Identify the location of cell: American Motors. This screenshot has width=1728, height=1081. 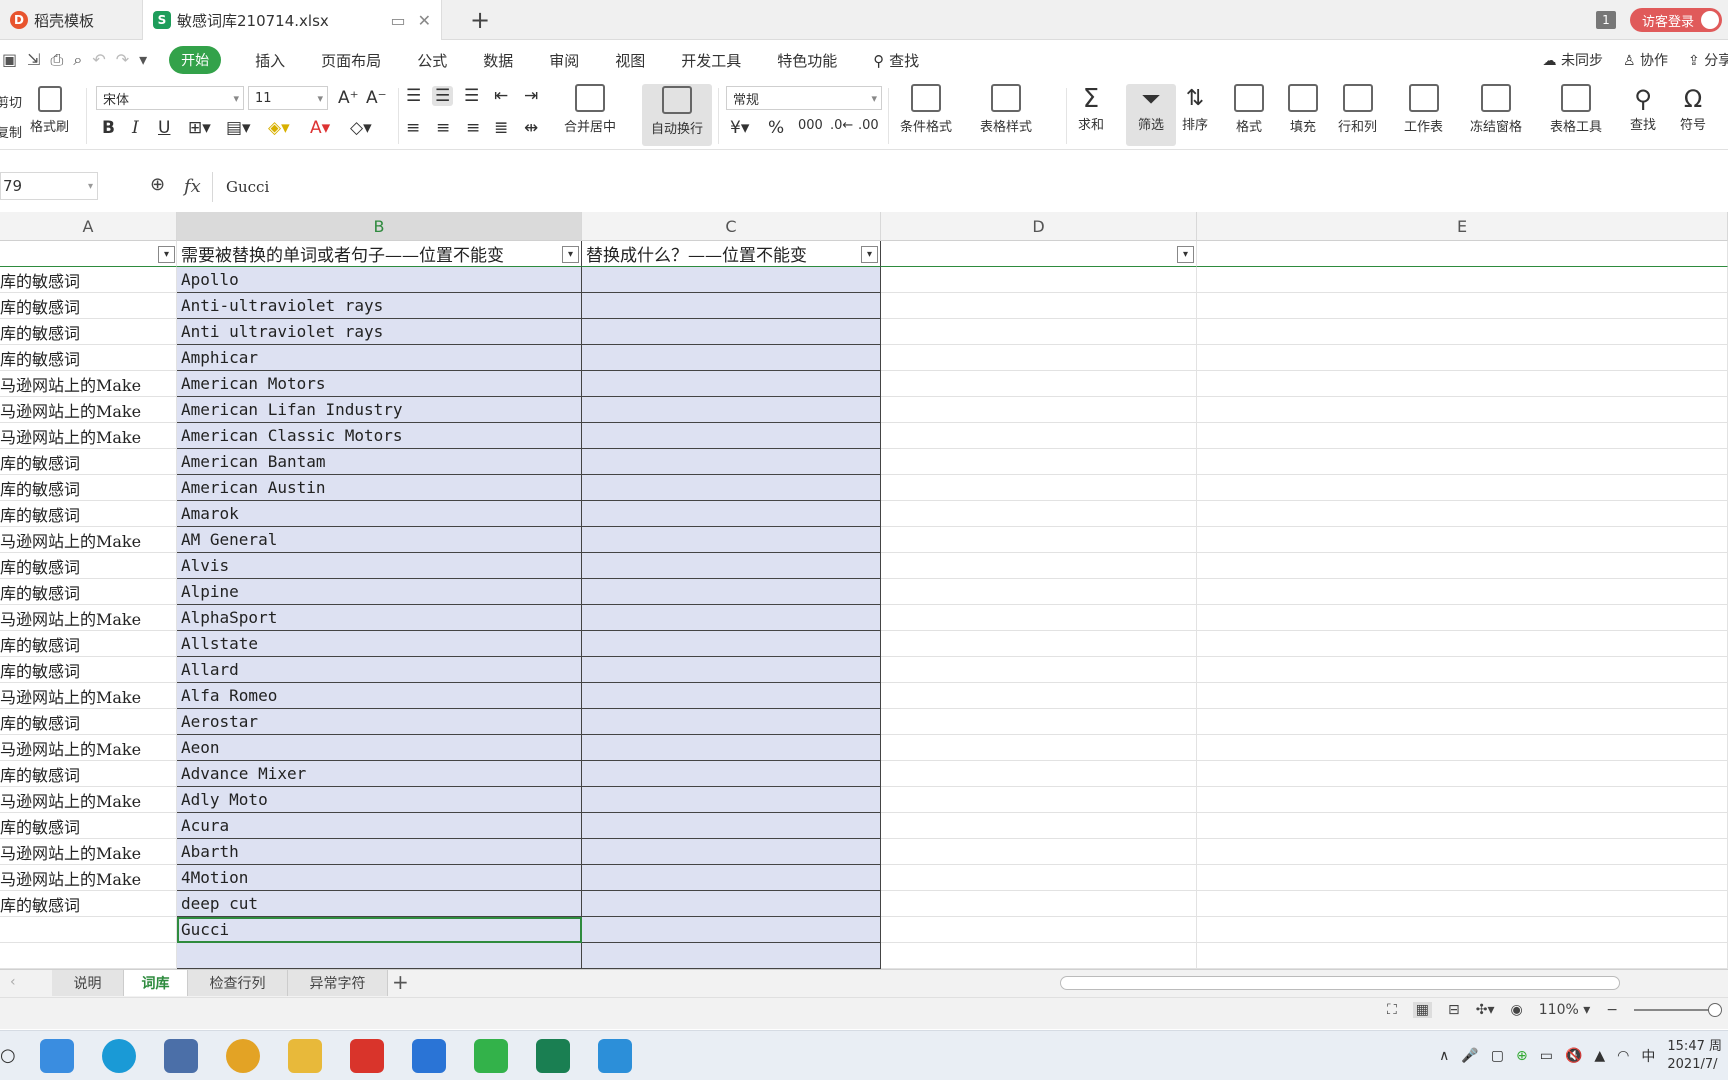
(379, 384).